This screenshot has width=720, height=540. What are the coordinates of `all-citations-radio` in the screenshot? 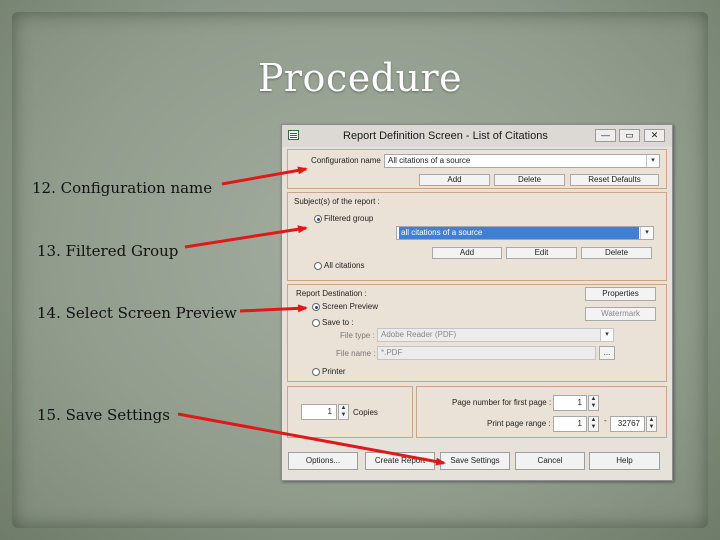 It's located at (318, 266).